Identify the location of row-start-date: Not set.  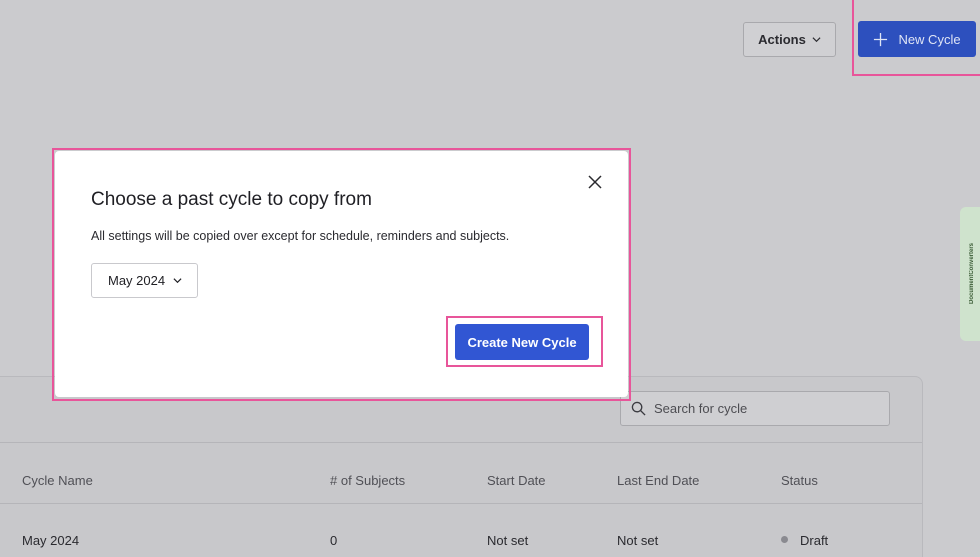
(508, 540).